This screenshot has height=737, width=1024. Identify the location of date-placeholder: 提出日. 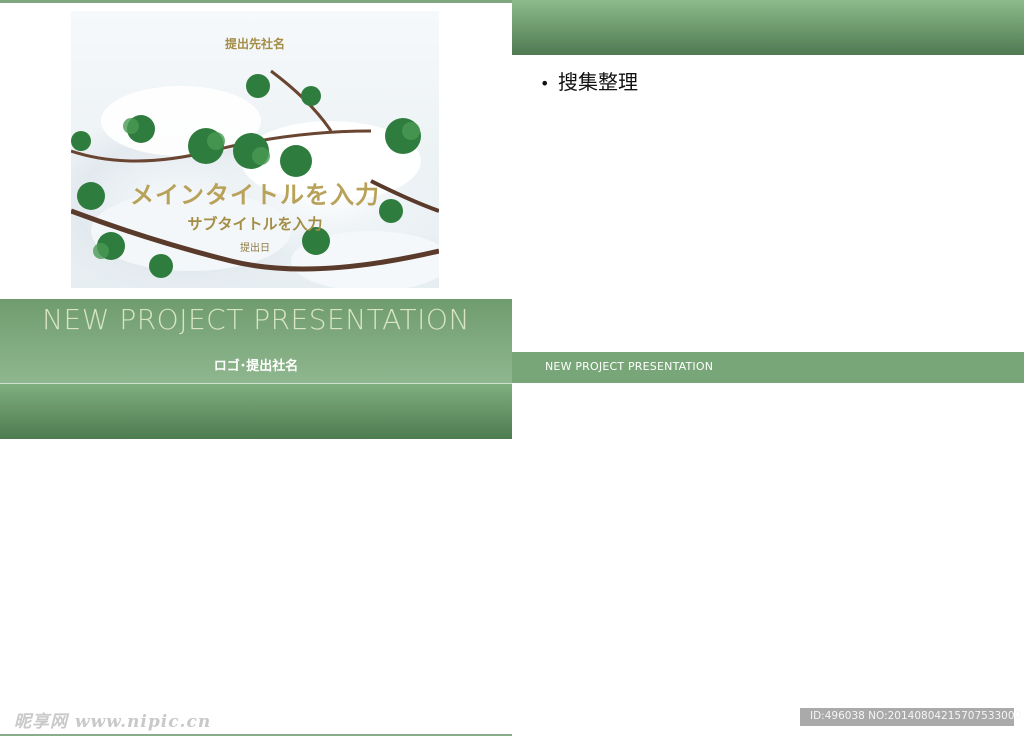
(255, 248).